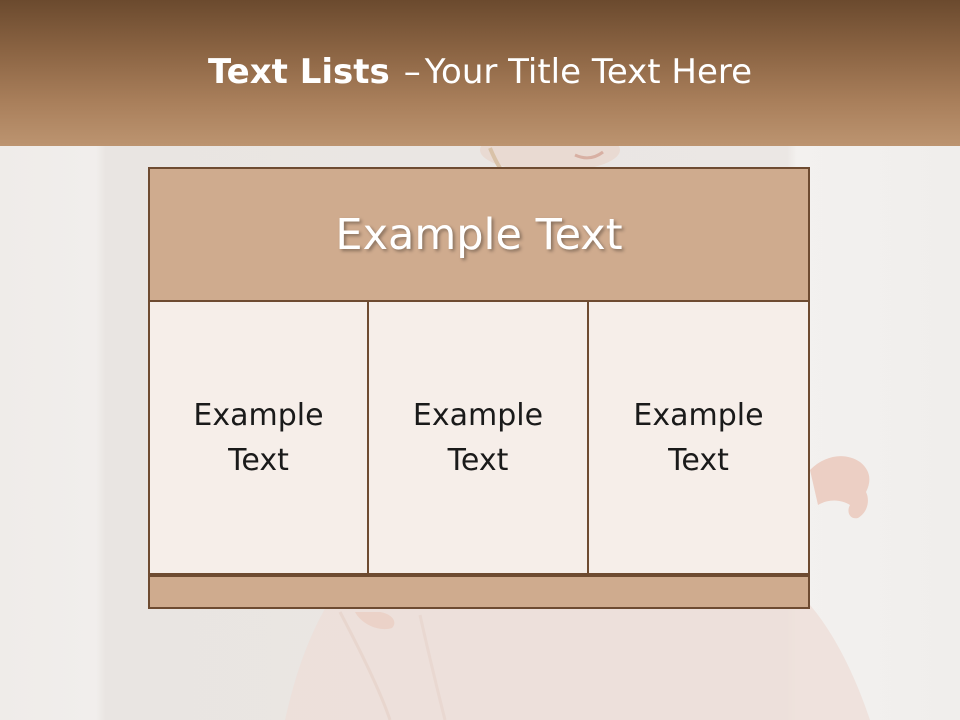 This screenshot has width=960, height=720. I want to click on bottom-bar, so click(479, 592).